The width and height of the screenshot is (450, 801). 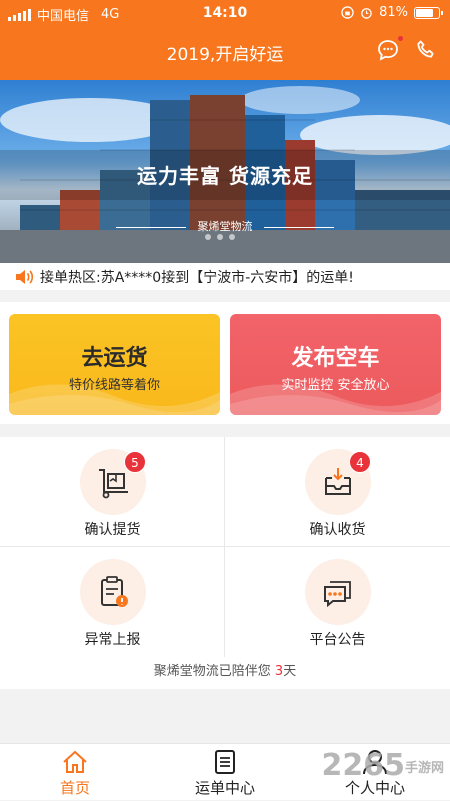 What do you see at coordinates (426, 50) in the screenshot?
I see `phone-icon` at bounding box center [426, 50].